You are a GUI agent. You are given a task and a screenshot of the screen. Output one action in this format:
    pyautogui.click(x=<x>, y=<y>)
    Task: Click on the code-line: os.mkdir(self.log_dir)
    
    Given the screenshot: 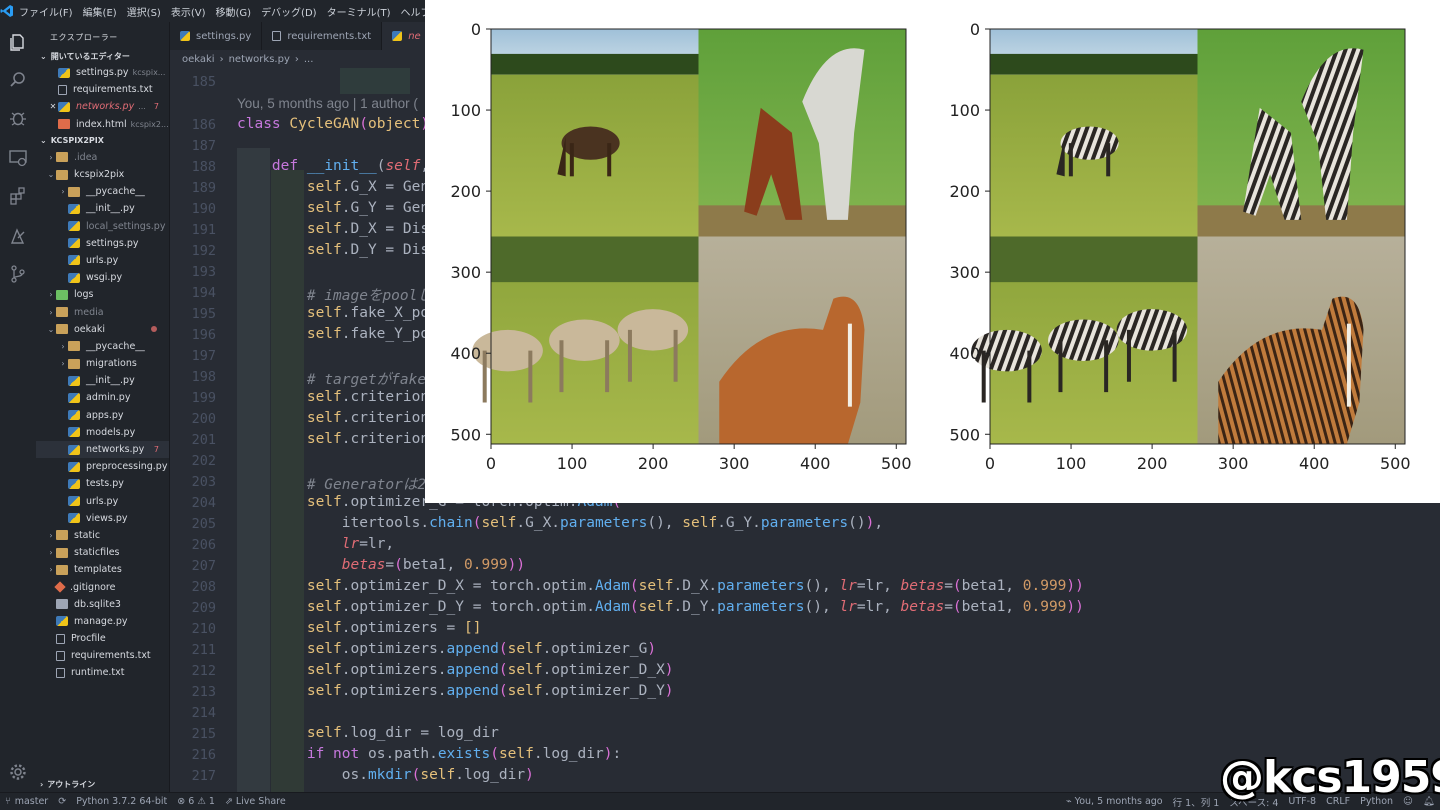 What is the action you would take?
    pyautogui.click(x=385, y=775)
    